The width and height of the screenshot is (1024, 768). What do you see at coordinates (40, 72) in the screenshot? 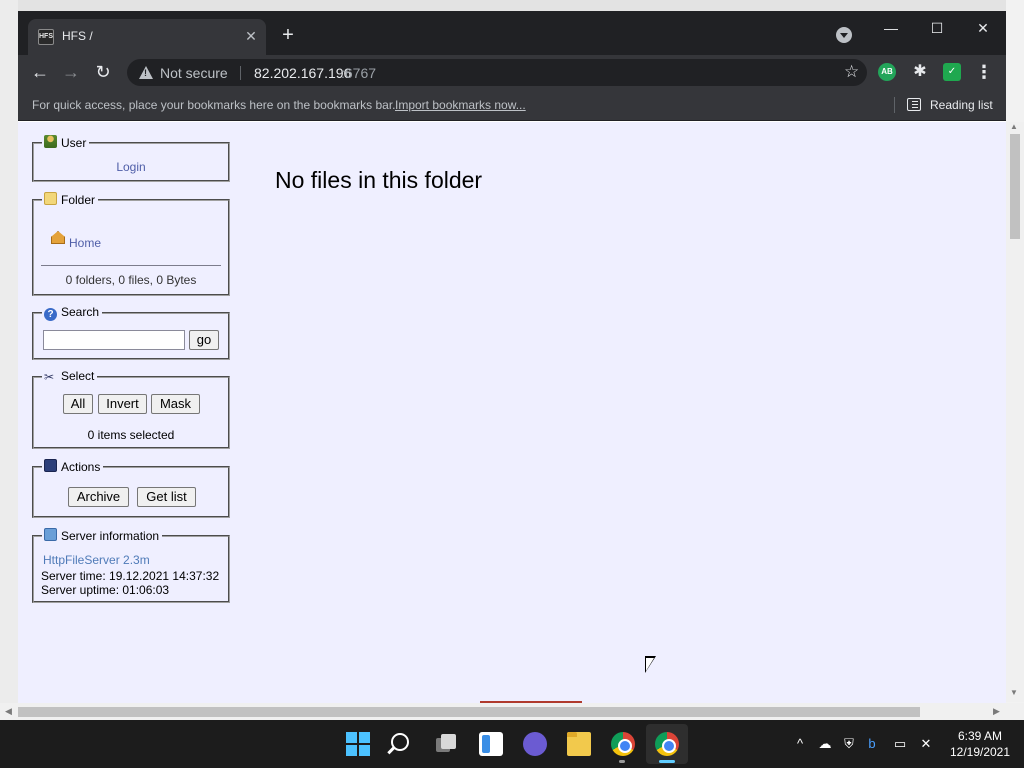
I see `back-button: ←` at bounding box center [40, 72].